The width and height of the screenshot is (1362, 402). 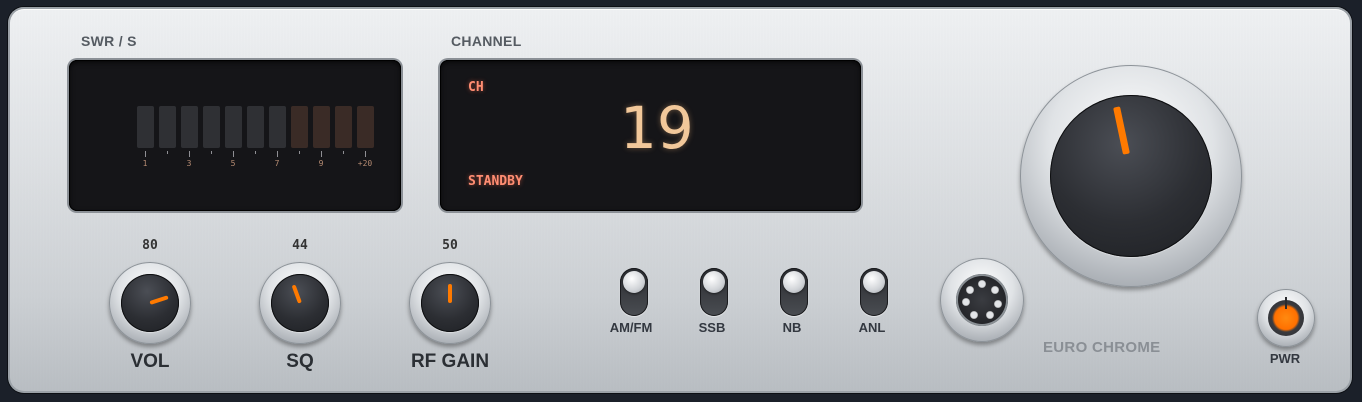 I want to click on rf-gain-label: RF GAIN, so click(x=450, y=361).